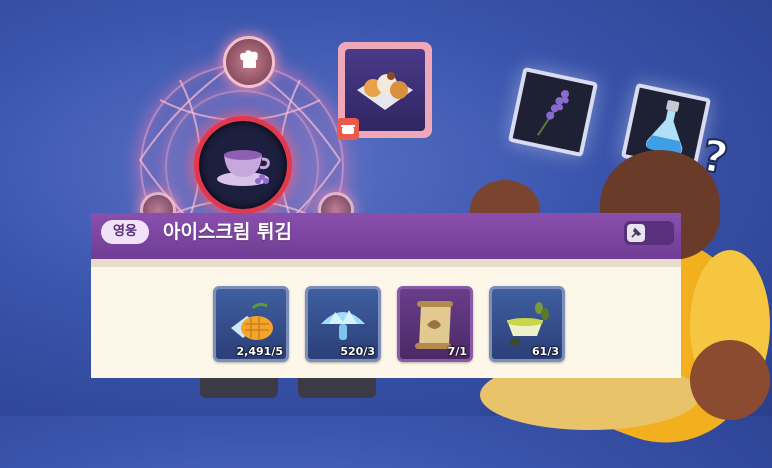 The width and height of the screenshot is (772, 468). Describe the element at coordinates (125, 232) in the screenshot. I see `grade-badge: 영웅` at that location.